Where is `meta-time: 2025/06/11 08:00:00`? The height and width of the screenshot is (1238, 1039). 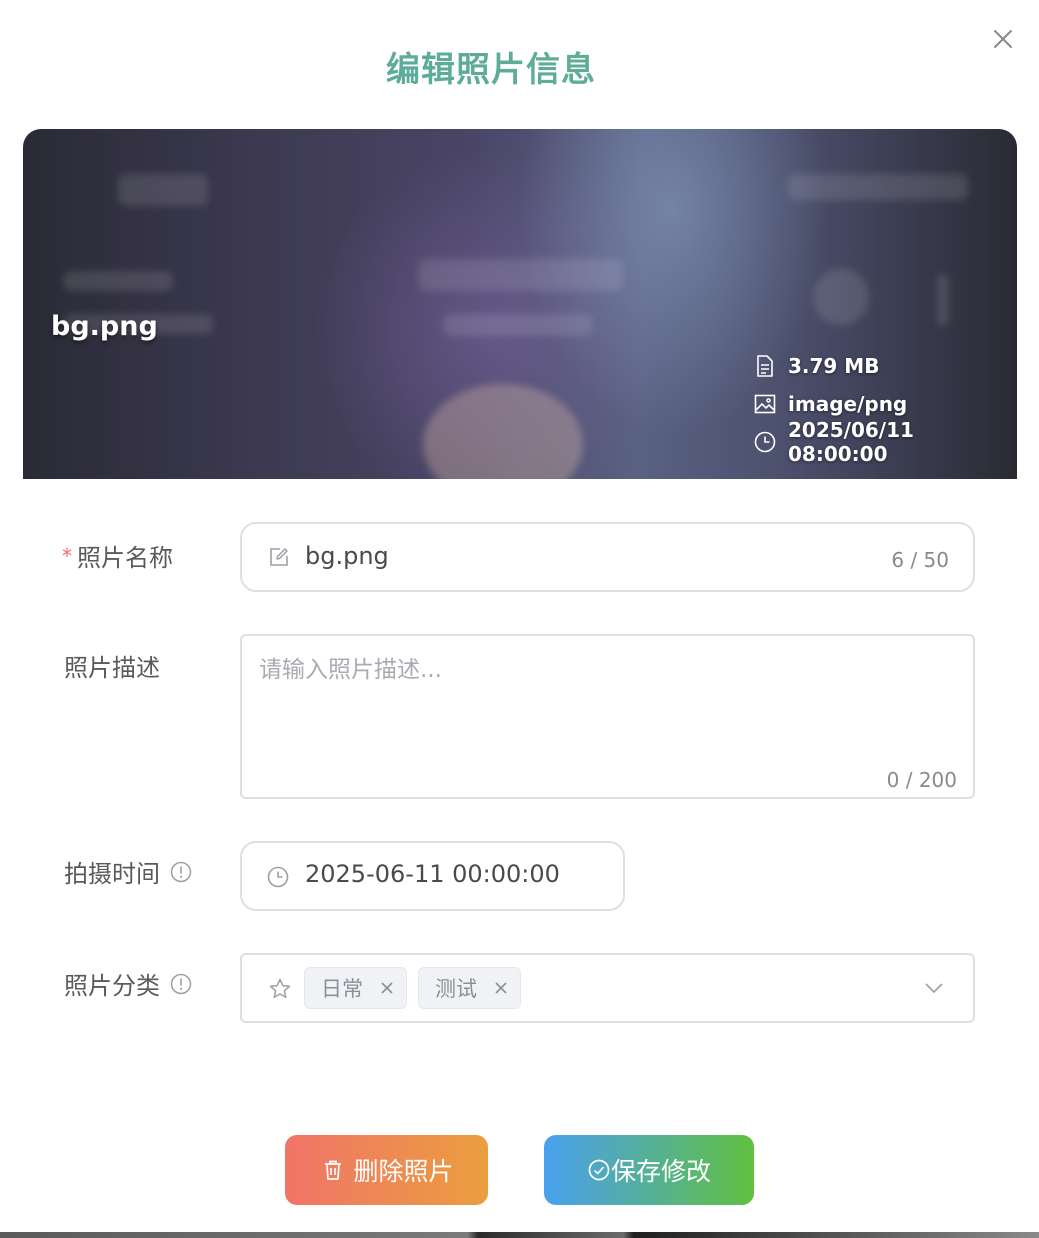 meta-time: 2025/06/11 08:00:00 is located at coordinates (885, 442).